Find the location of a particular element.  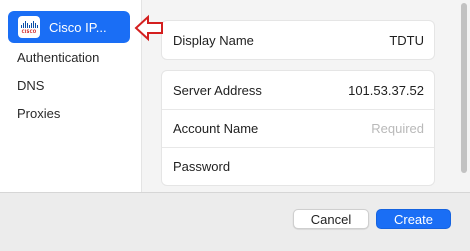

sidebar-item-label: Proxies is located at coordinates (39, 113).